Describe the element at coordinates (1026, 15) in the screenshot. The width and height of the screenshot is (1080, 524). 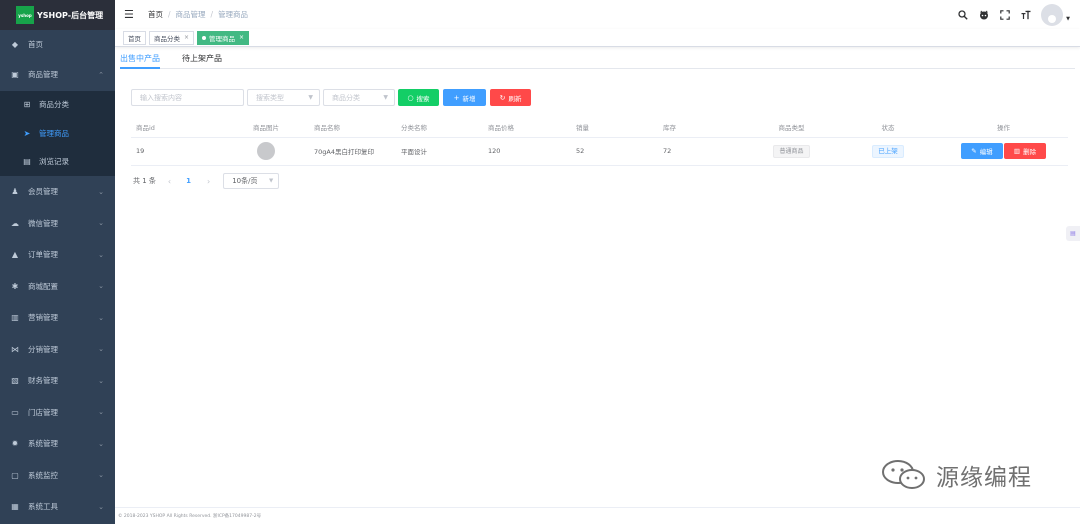
I see `font-size-icon` at that location.